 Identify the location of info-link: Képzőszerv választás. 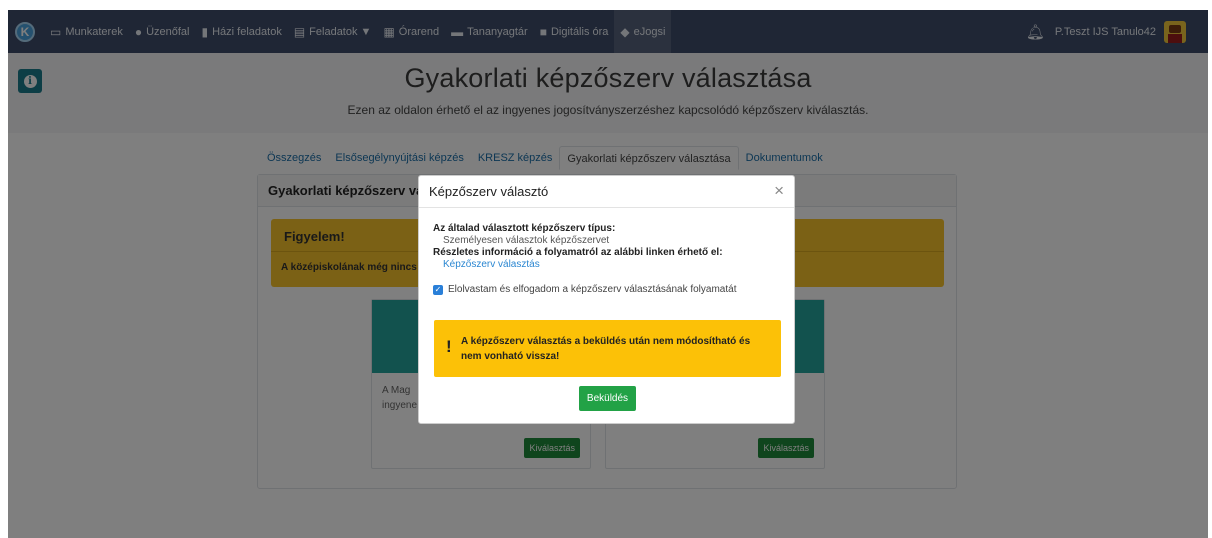
(608, 264).